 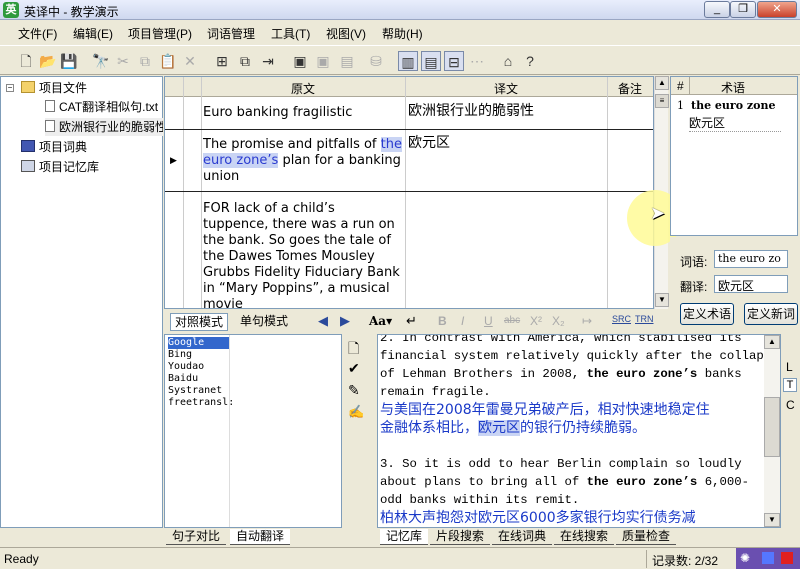 What do you see at coordinates (630, 88) in the screenshot?
I see `header-note: 备注` at bounding box center [630, 88].